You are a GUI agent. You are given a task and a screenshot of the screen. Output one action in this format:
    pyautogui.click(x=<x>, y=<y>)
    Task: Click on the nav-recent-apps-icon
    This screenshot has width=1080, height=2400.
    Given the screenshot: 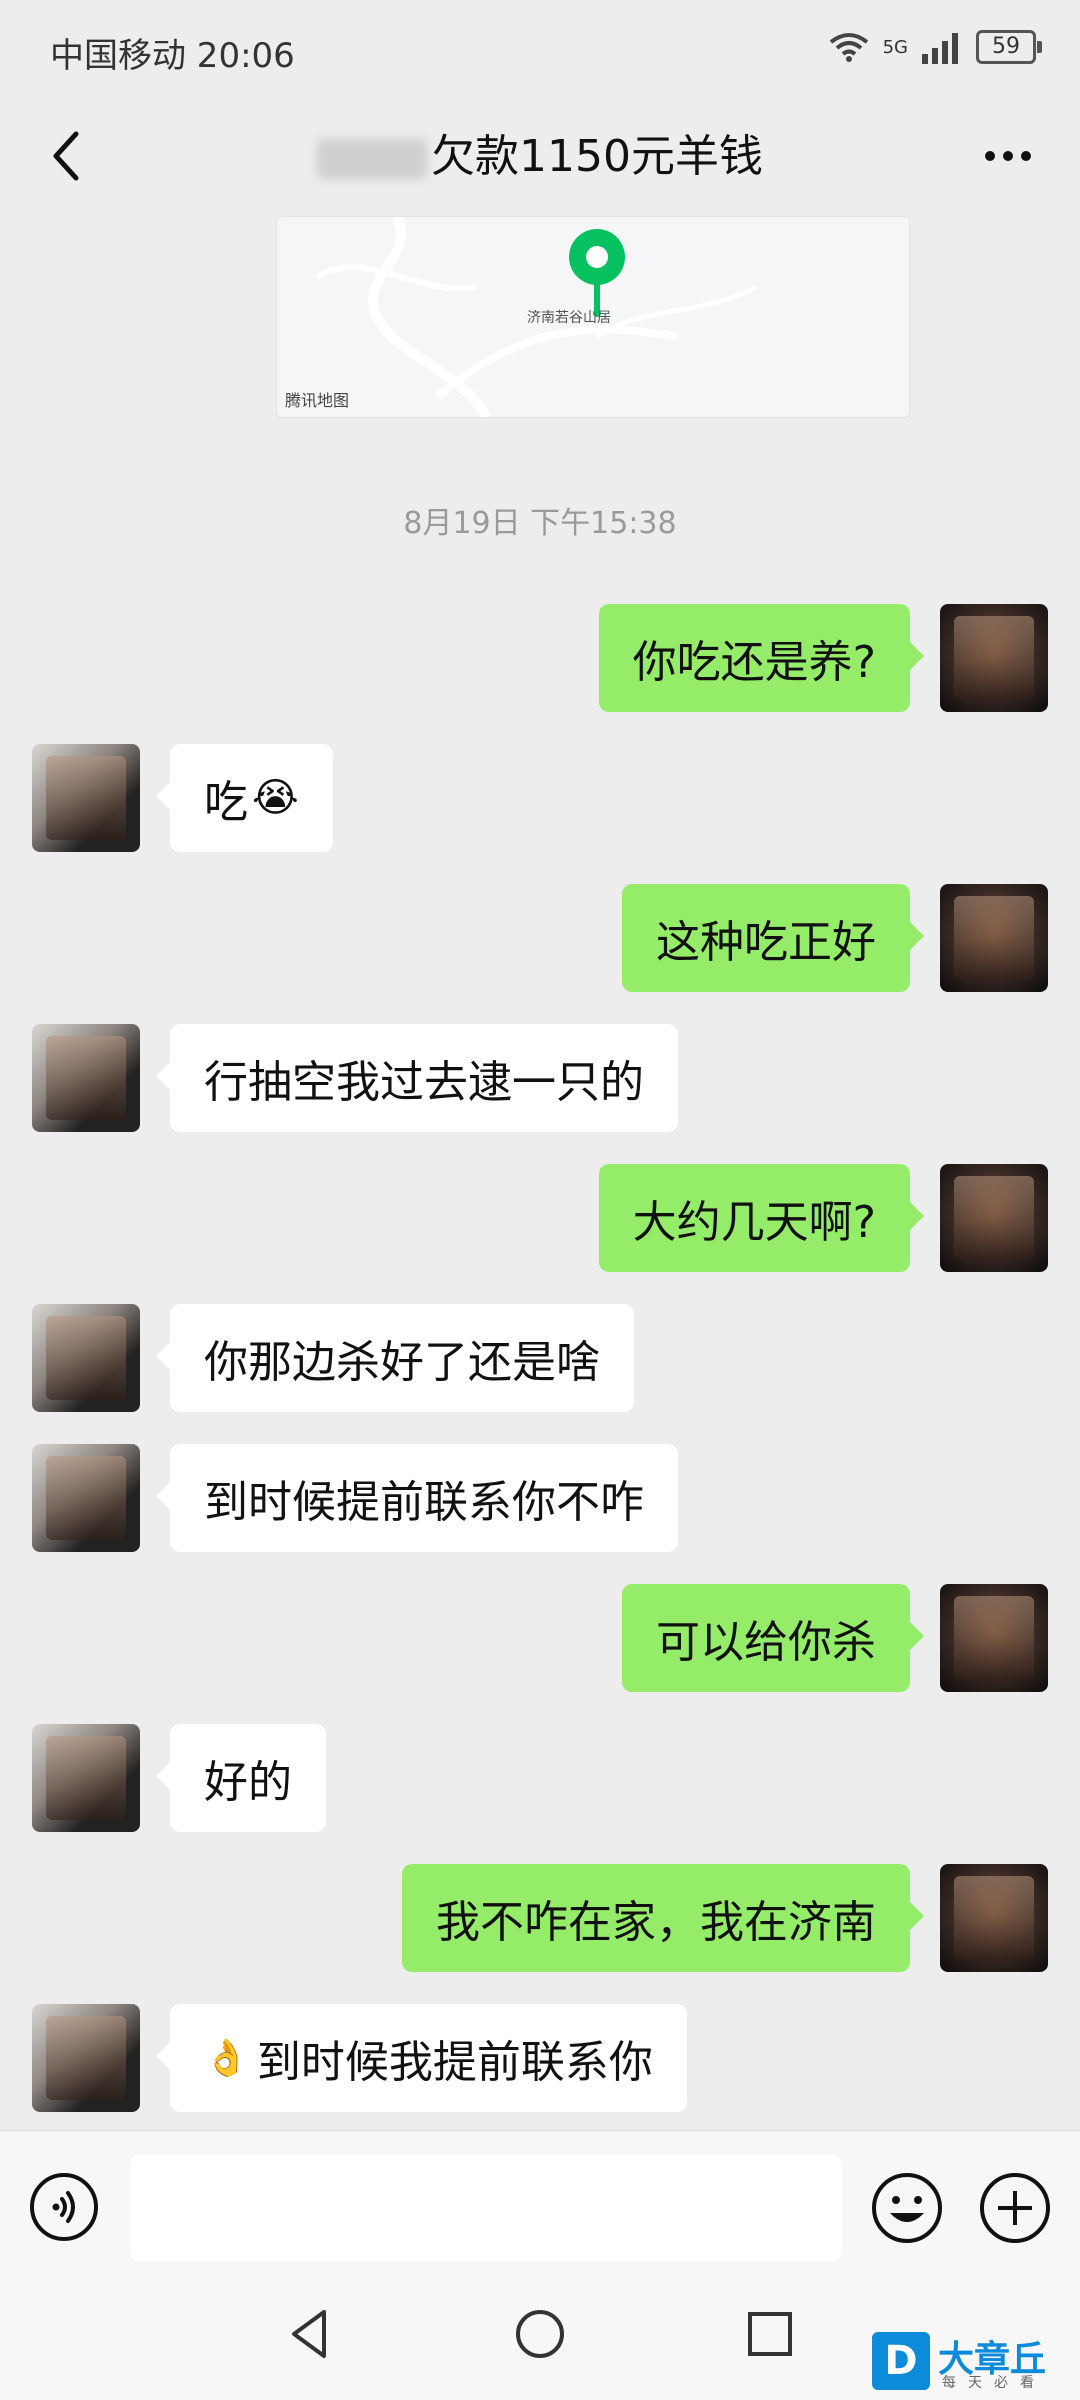 What is the action you would take?
    pyautogui.click(x=770, y=2334)
    